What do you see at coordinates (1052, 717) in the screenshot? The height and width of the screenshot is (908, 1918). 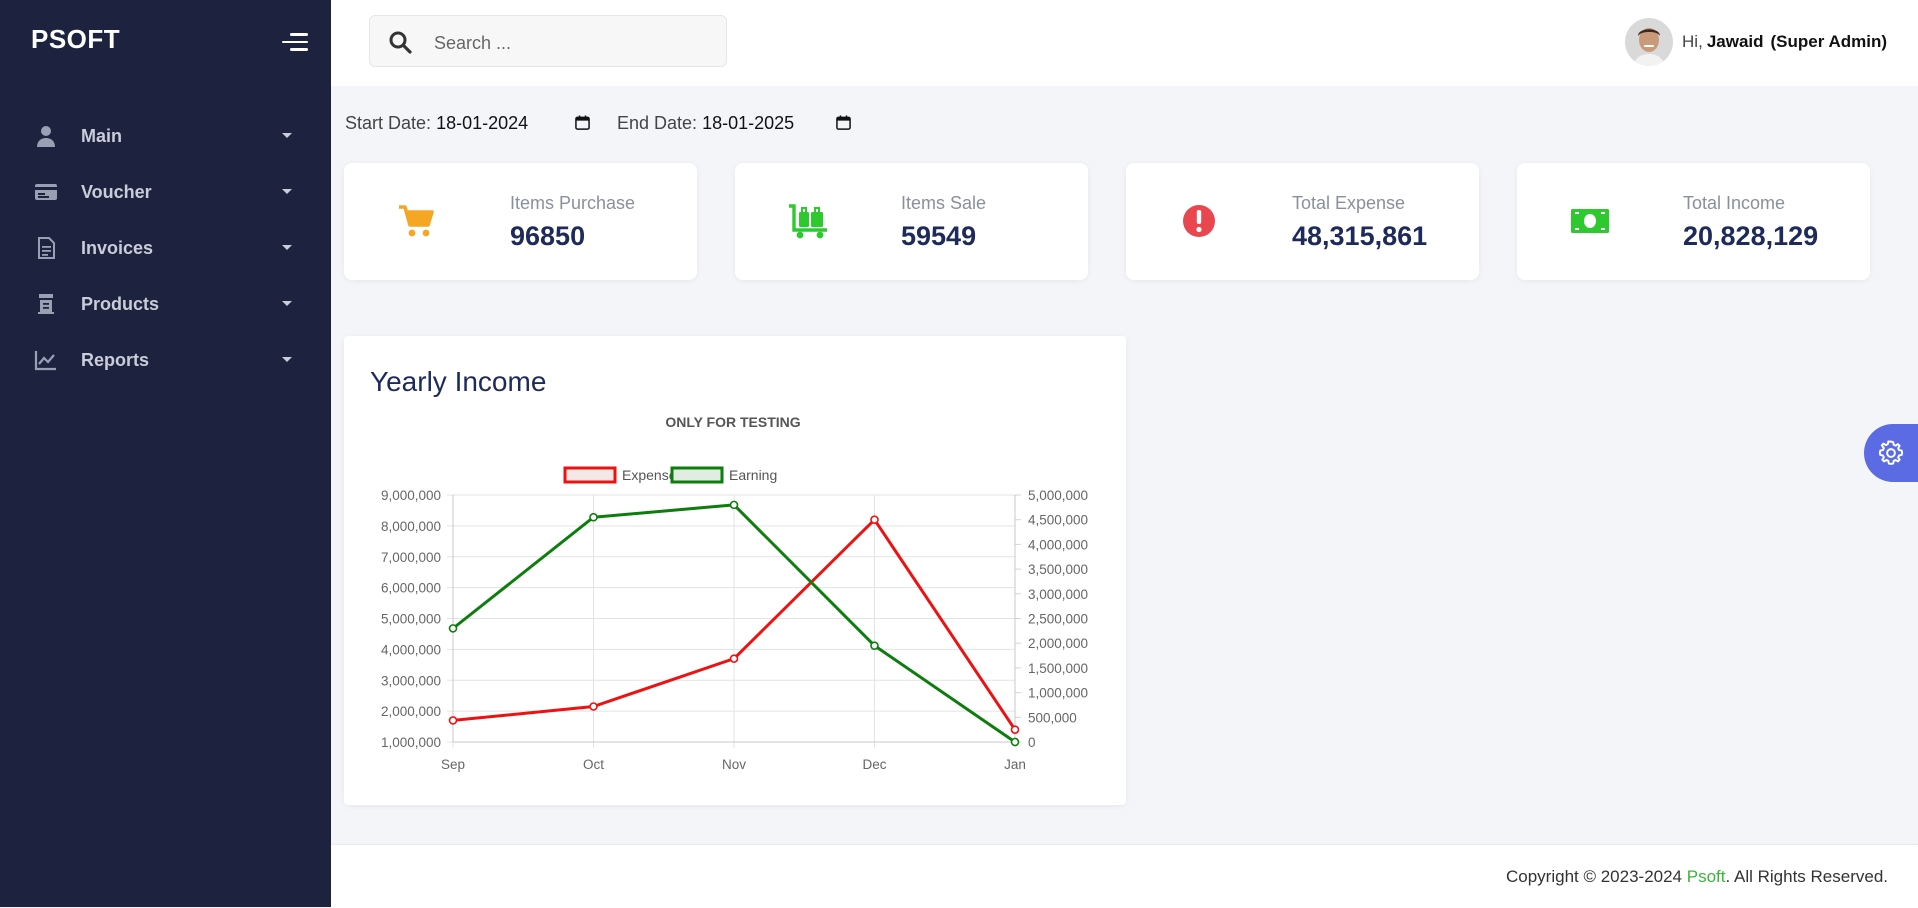 I see `y-right-tick-label: 500,000` at bounding box center [1052, 717].